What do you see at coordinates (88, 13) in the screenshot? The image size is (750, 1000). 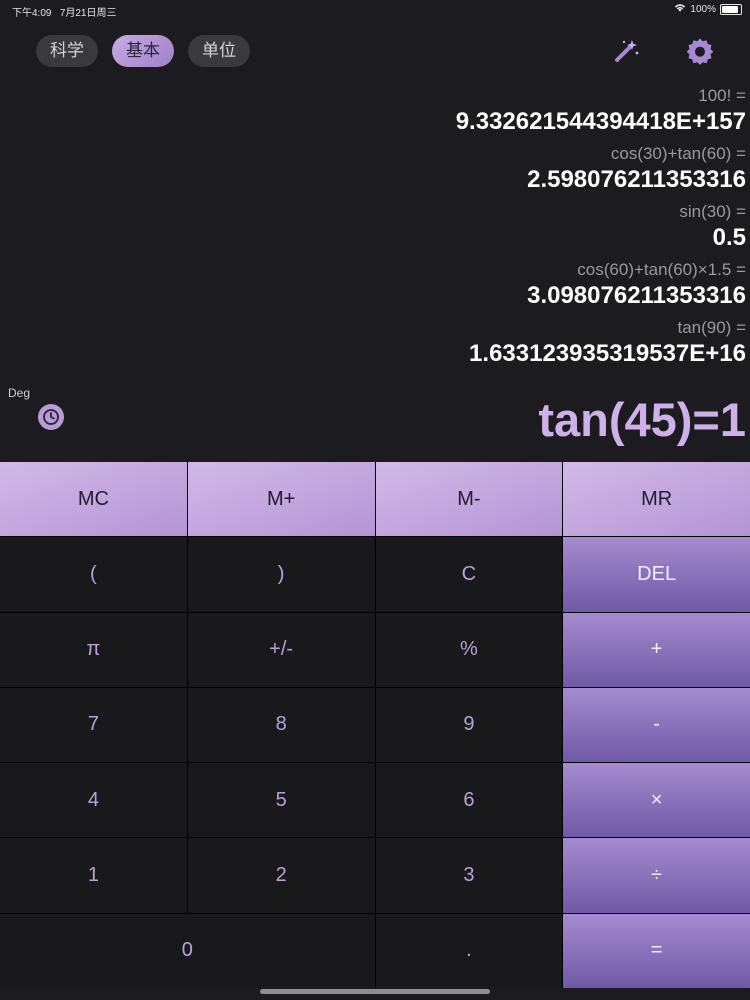 I see `status-date-label: 7月21日周三` at bounding box center [88, 13].